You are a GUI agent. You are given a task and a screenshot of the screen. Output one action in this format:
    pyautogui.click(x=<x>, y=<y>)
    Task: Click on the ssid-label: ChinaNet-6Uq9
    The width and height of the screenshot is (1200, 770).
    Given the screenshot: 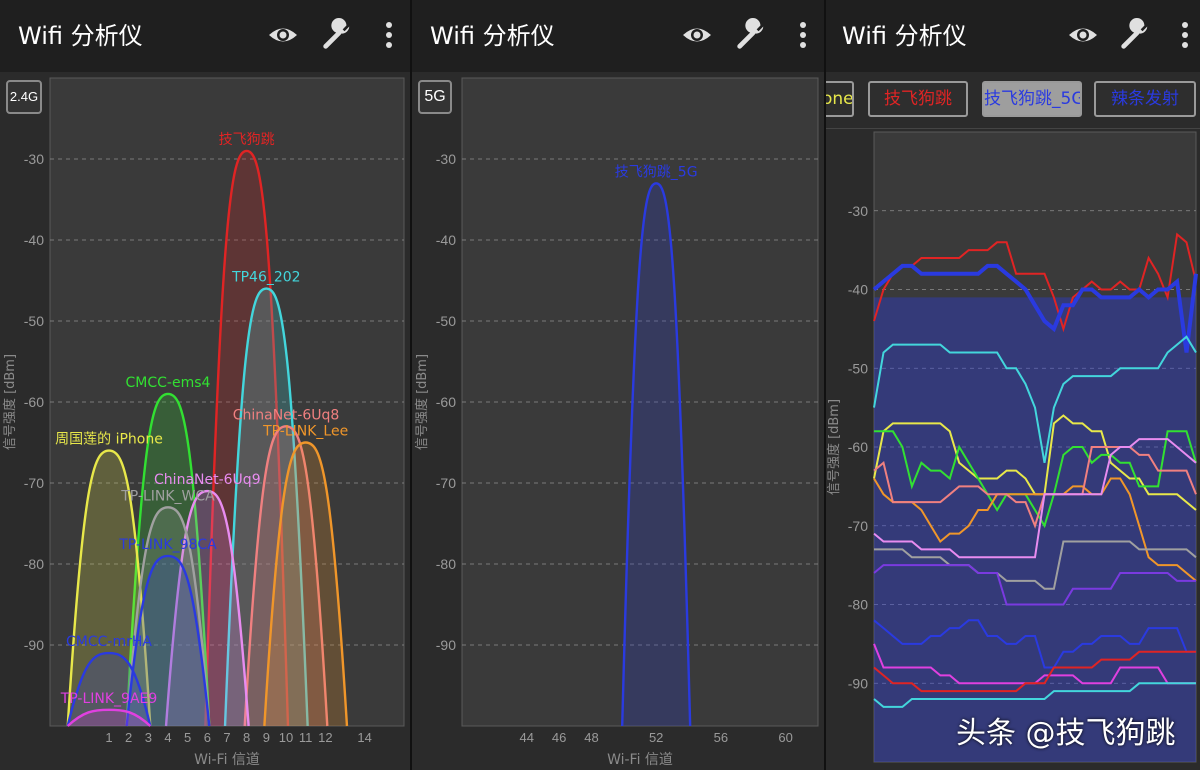 What is the action you would take?
    pyautogui.click(x=207, y=480)
    